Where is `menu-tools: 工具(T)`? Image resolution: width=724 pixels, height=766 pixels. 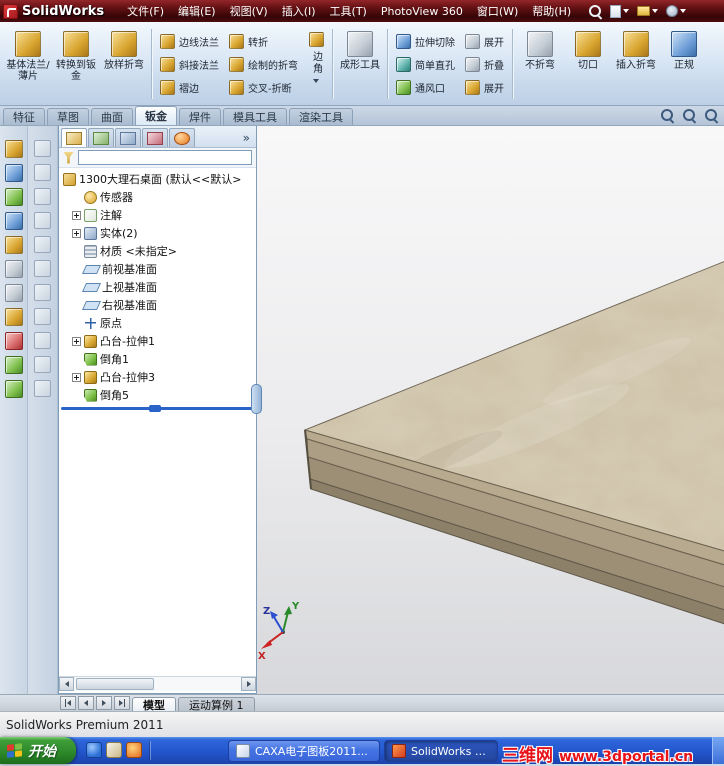
menu-tools: 工具(T) is located at coordinates (348, 11).